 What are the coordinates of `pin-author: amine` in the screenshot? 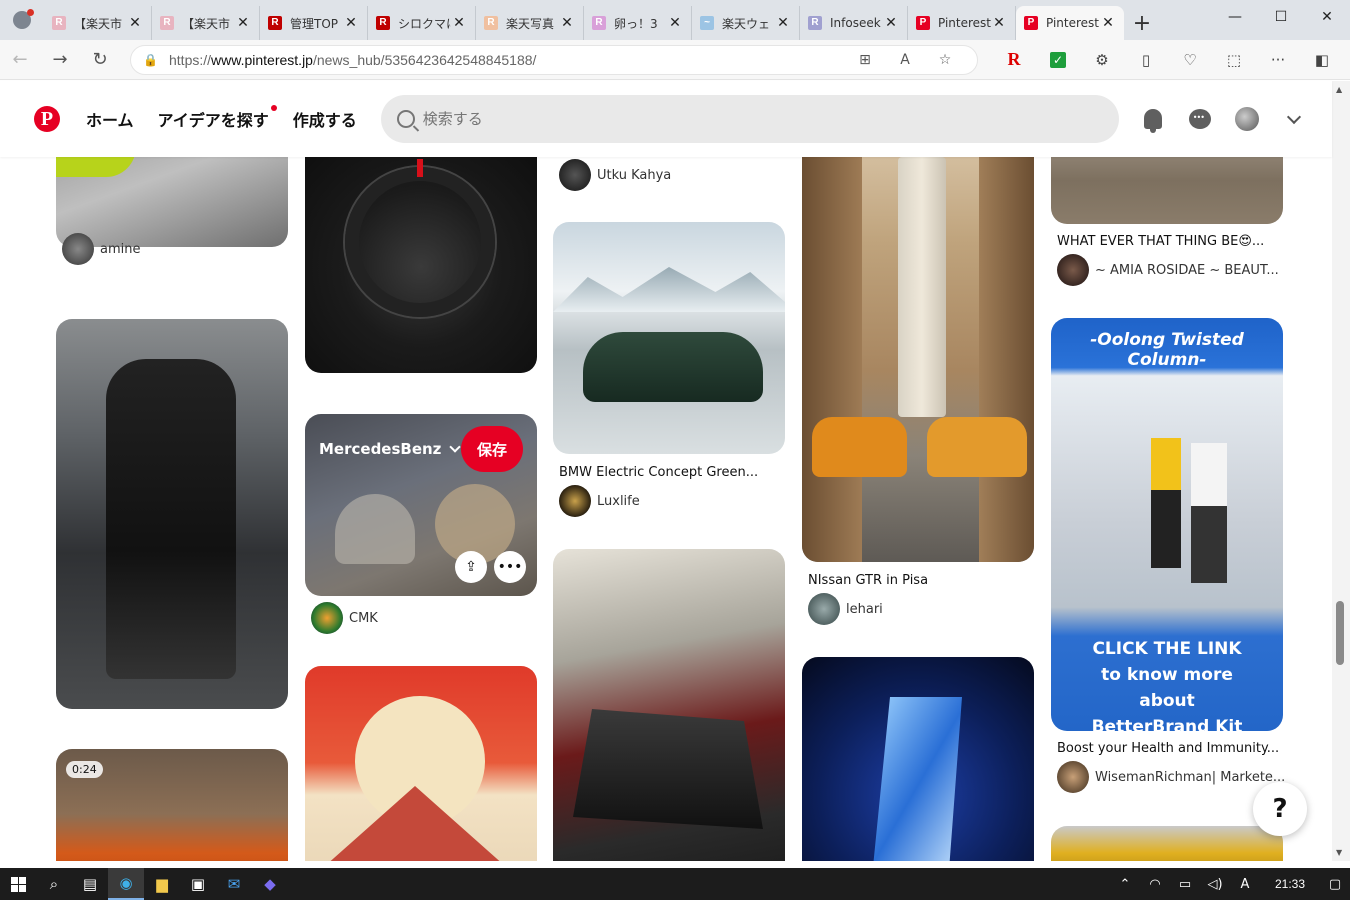 It's located at (101, 249).